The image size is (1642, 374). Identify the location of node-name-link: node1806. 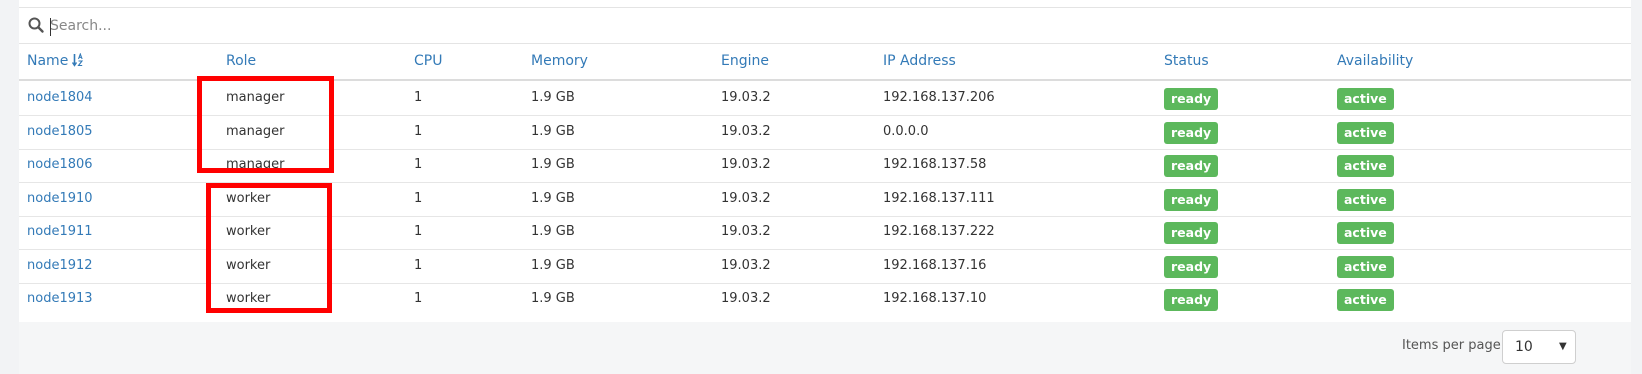
(60, 164).